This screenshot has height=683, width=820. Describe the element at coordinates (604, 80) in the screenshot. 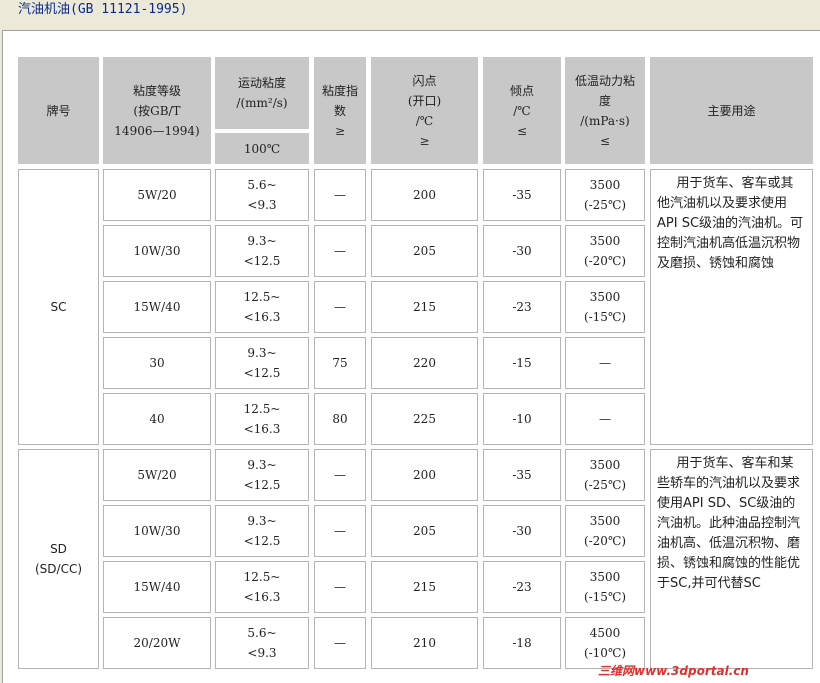

I see `header-low-temp-viscosity-line: 低温动力粘` at that location.